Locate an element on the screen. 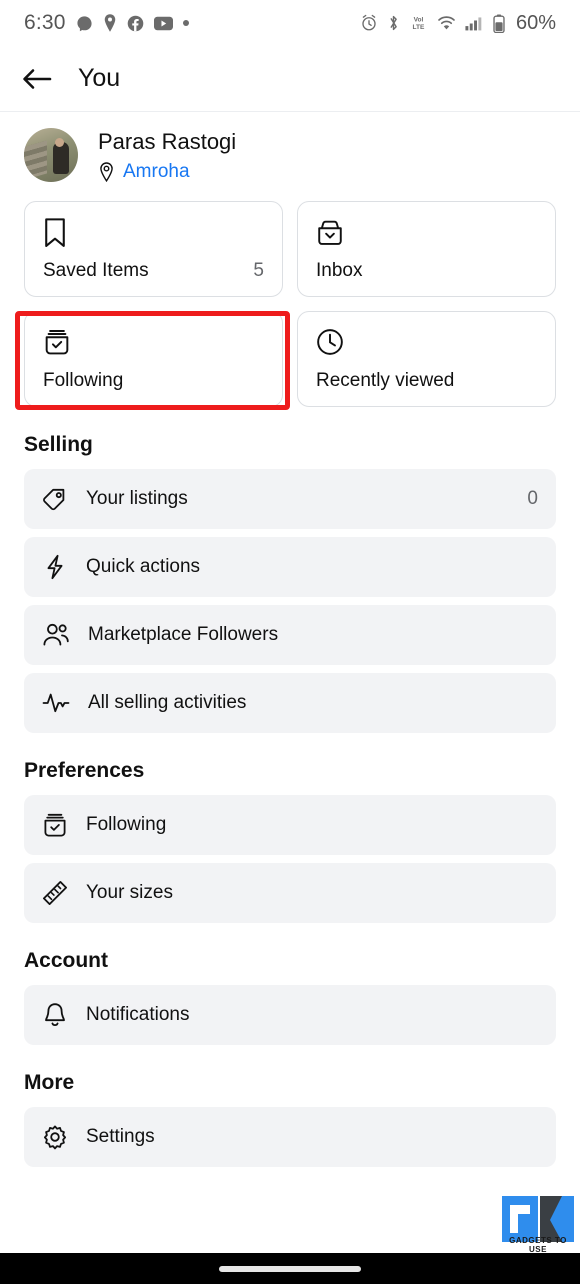  profile-location: Amroha is located at coordinates (167, 172).